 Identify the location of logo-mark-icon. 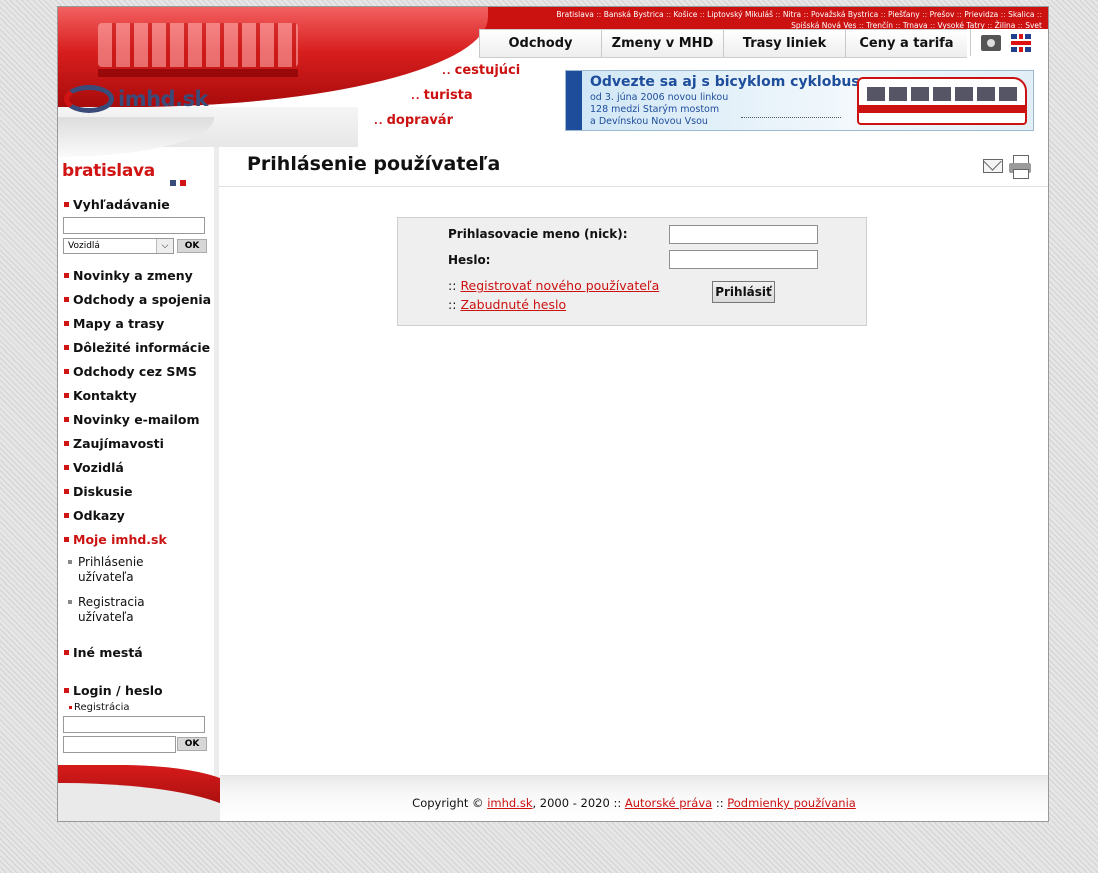
(89, 99).